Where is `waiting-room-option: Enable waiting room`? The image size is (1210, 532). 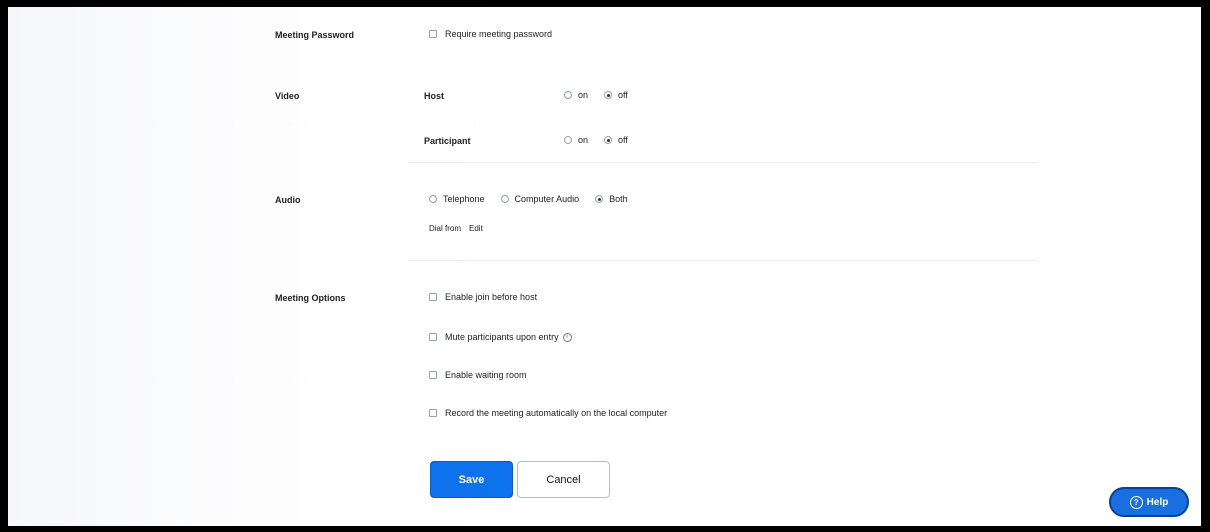
waiting-room-option: Enable waiting room is located at coordinates (478, 375).